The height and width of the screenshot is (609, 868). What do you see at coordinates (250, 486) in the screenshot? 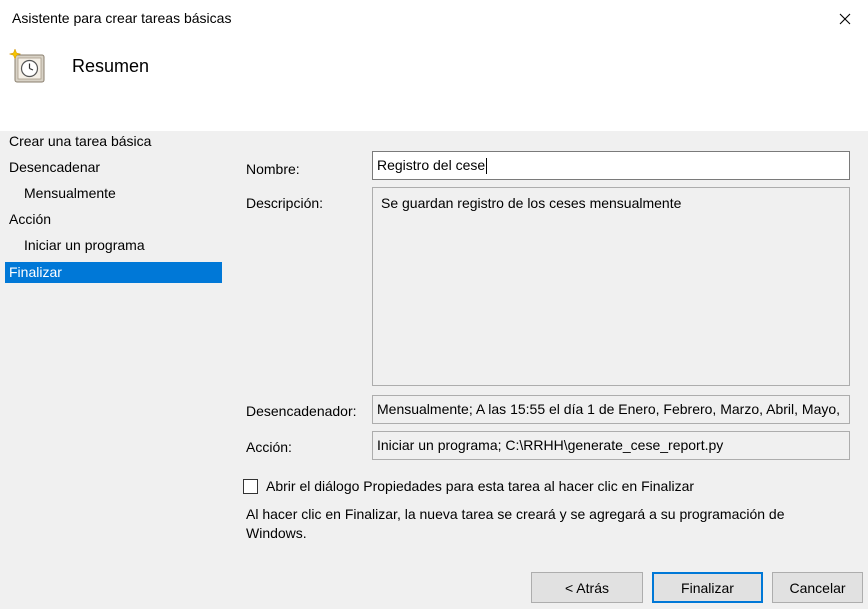
I see `open-properties-checkbox` at bounding box center [250, 486].